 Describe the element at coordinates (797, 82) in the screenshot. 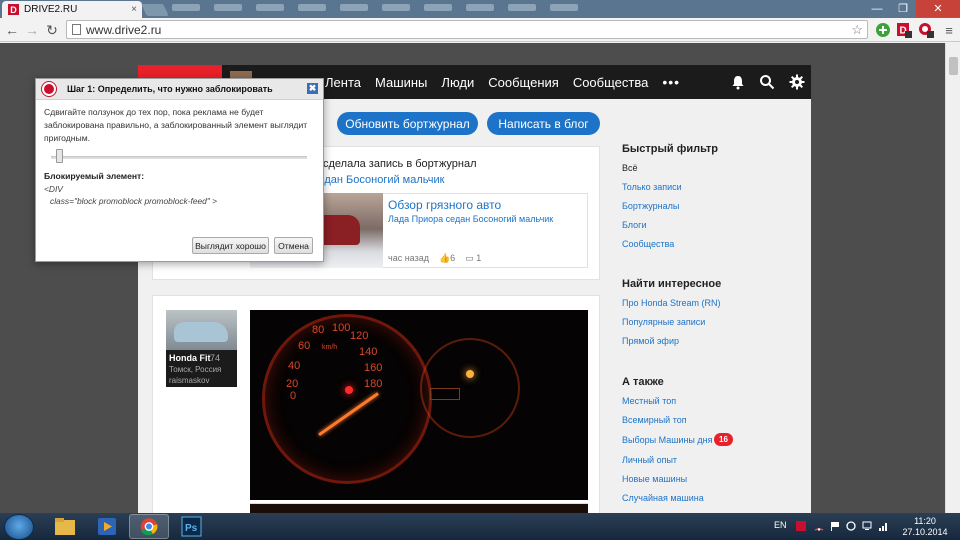

I see `gear-icon` at that location.